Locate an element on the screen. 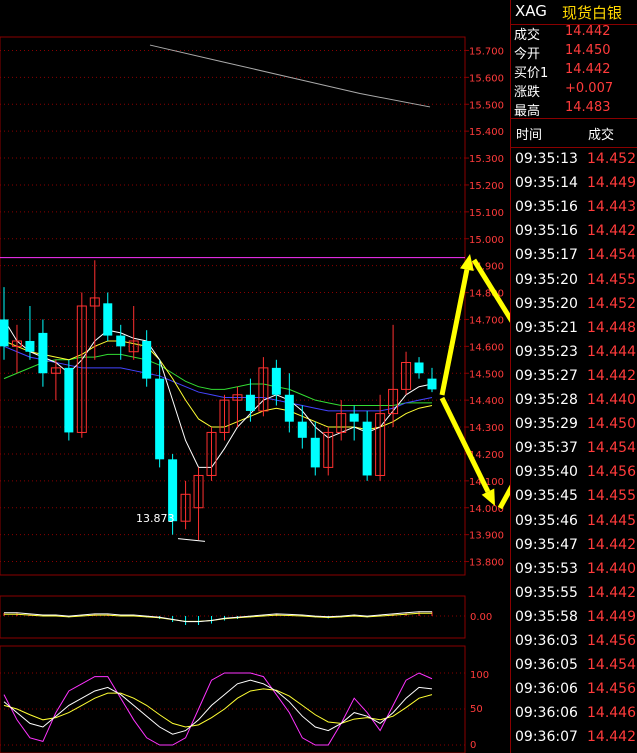  tick-row: 09:35:20 14.452 is located at coordinates (574, 305).